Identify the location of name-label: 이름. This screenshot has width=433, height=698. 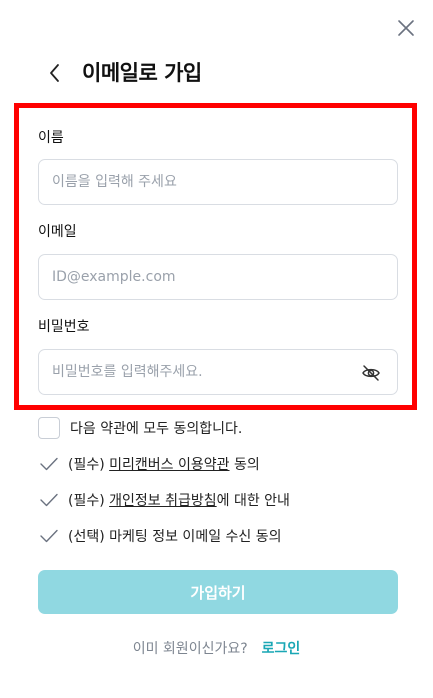
(51, 138).